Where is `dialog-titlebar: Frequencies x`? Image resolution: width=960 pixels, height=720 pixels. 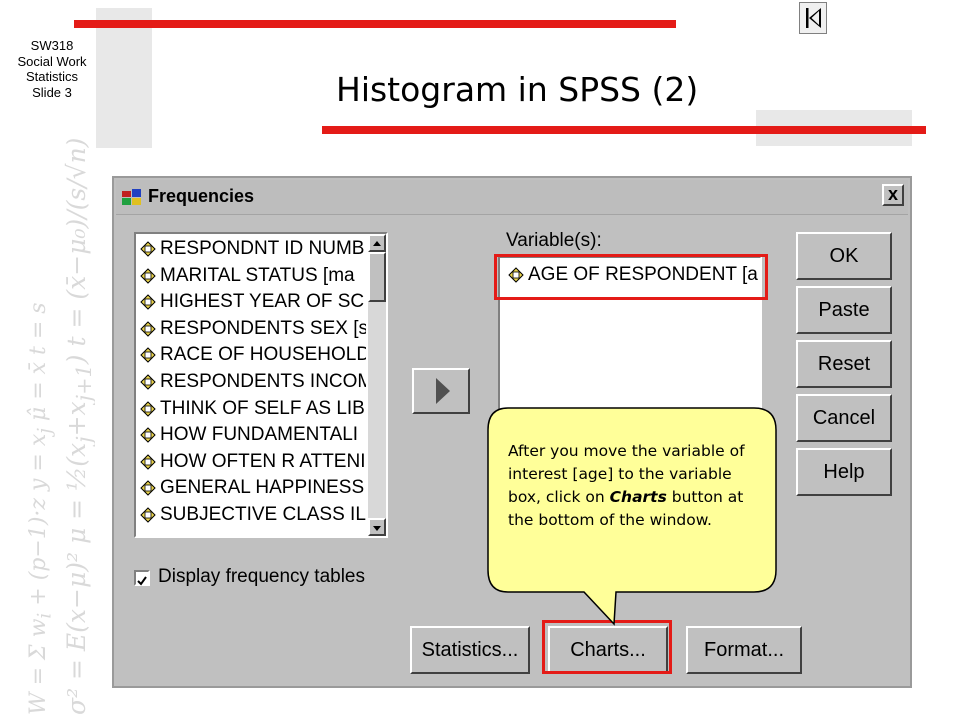 dialog-titlebar: Frequencies x is located at coordinates (512, 197).